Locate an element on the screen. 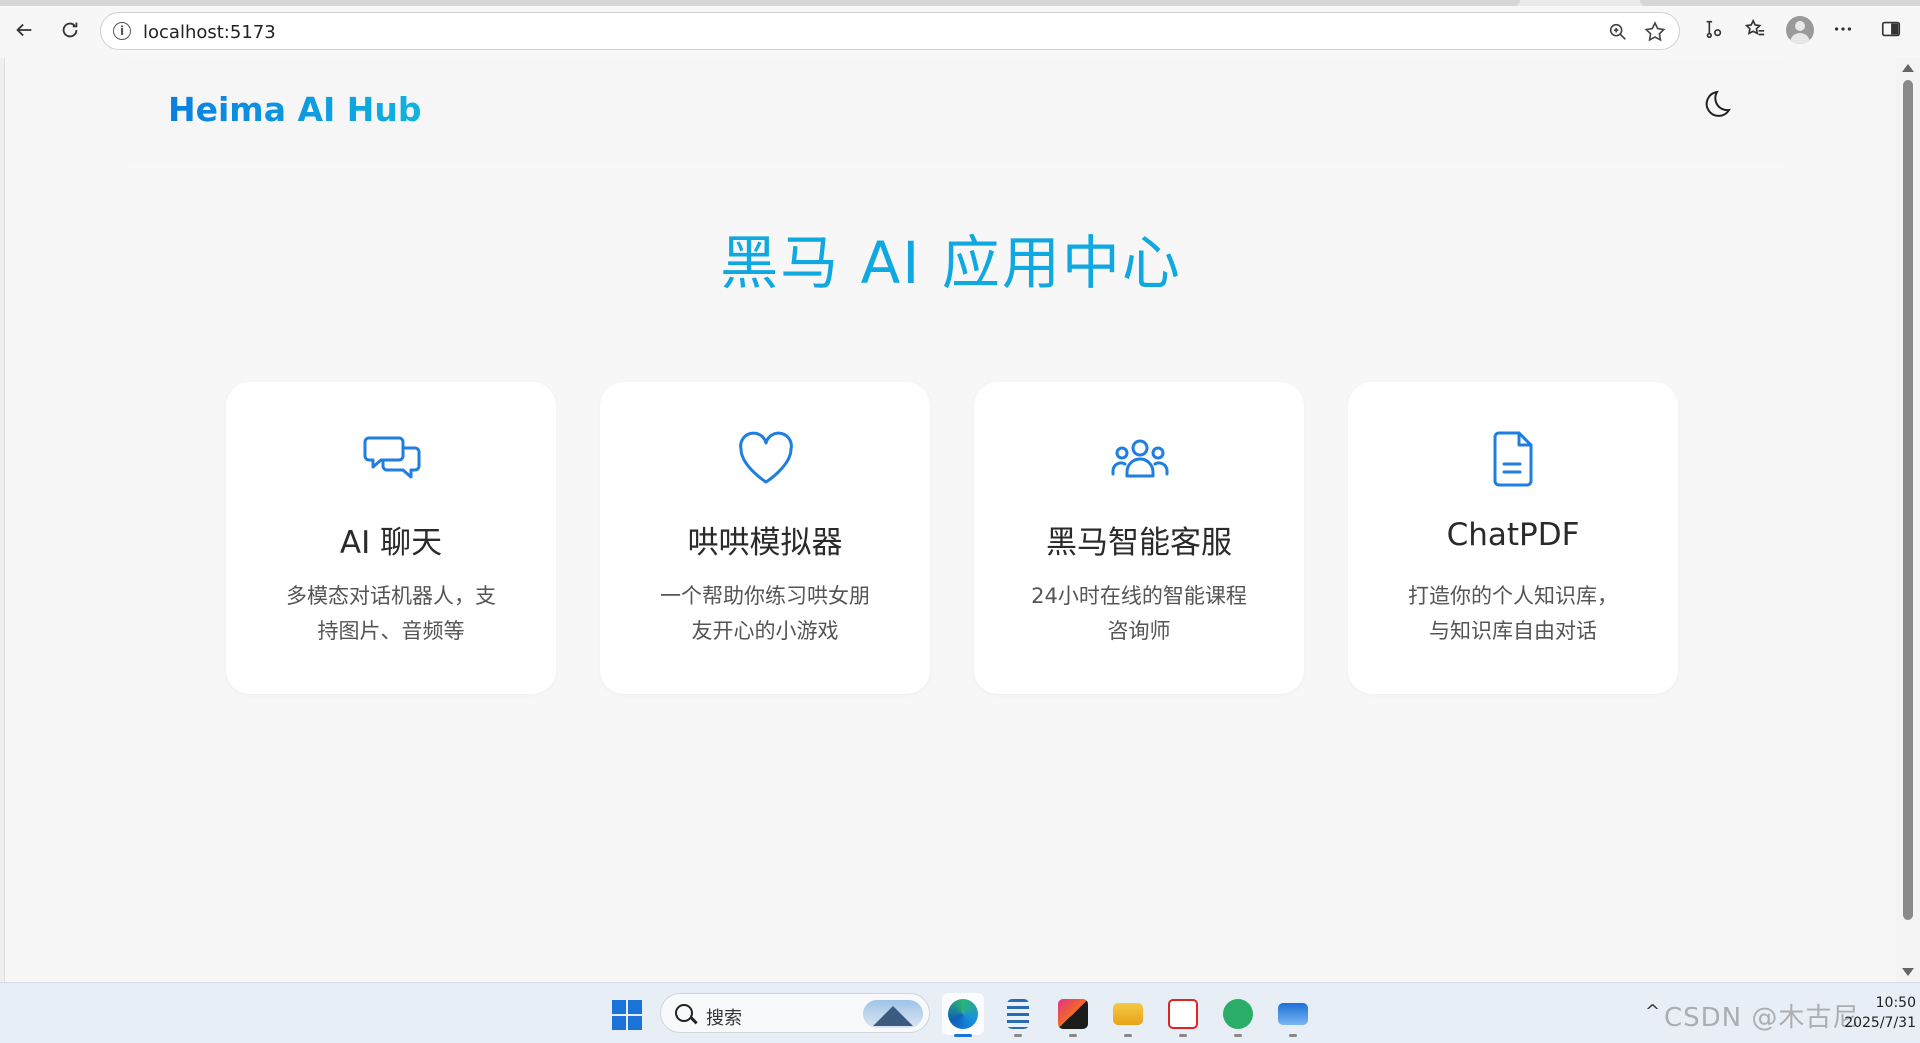 The image size is (1920, 1043). back-button is located at coordinates (24, 30).